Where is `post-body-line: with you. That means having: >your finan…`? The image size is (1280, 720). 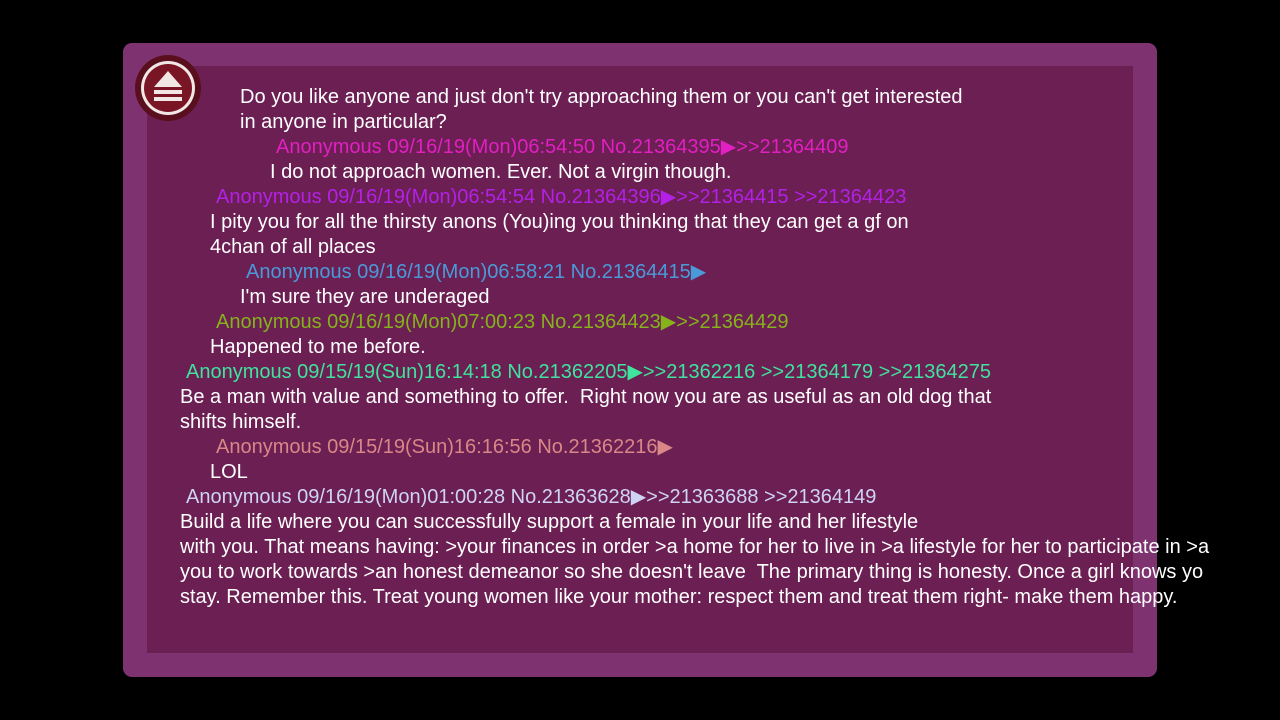
post-body-line: with you. That means having: >your finan… is located at coordinates (695, 547).